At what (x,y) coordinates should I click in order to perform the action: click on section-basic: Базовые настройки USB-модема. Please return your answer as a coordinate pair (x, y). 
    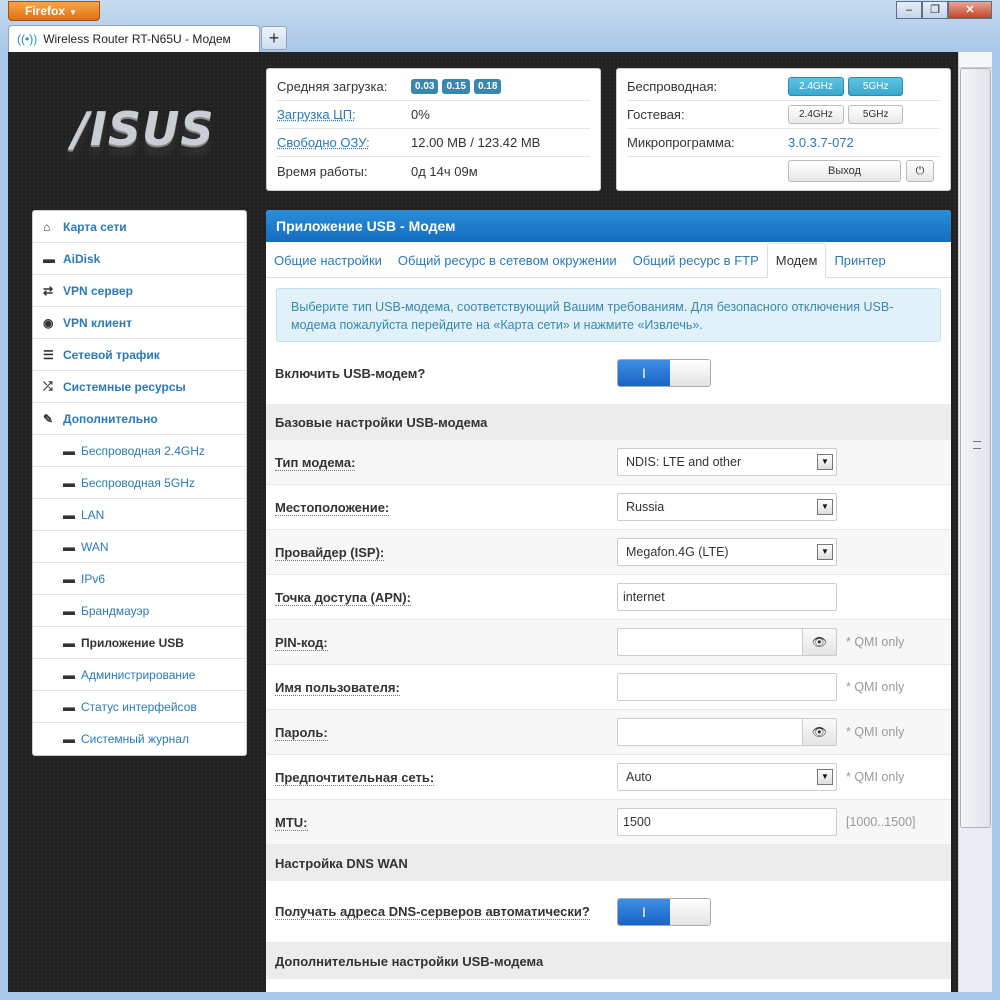
    Looking at the image, I should click on (608, 422).